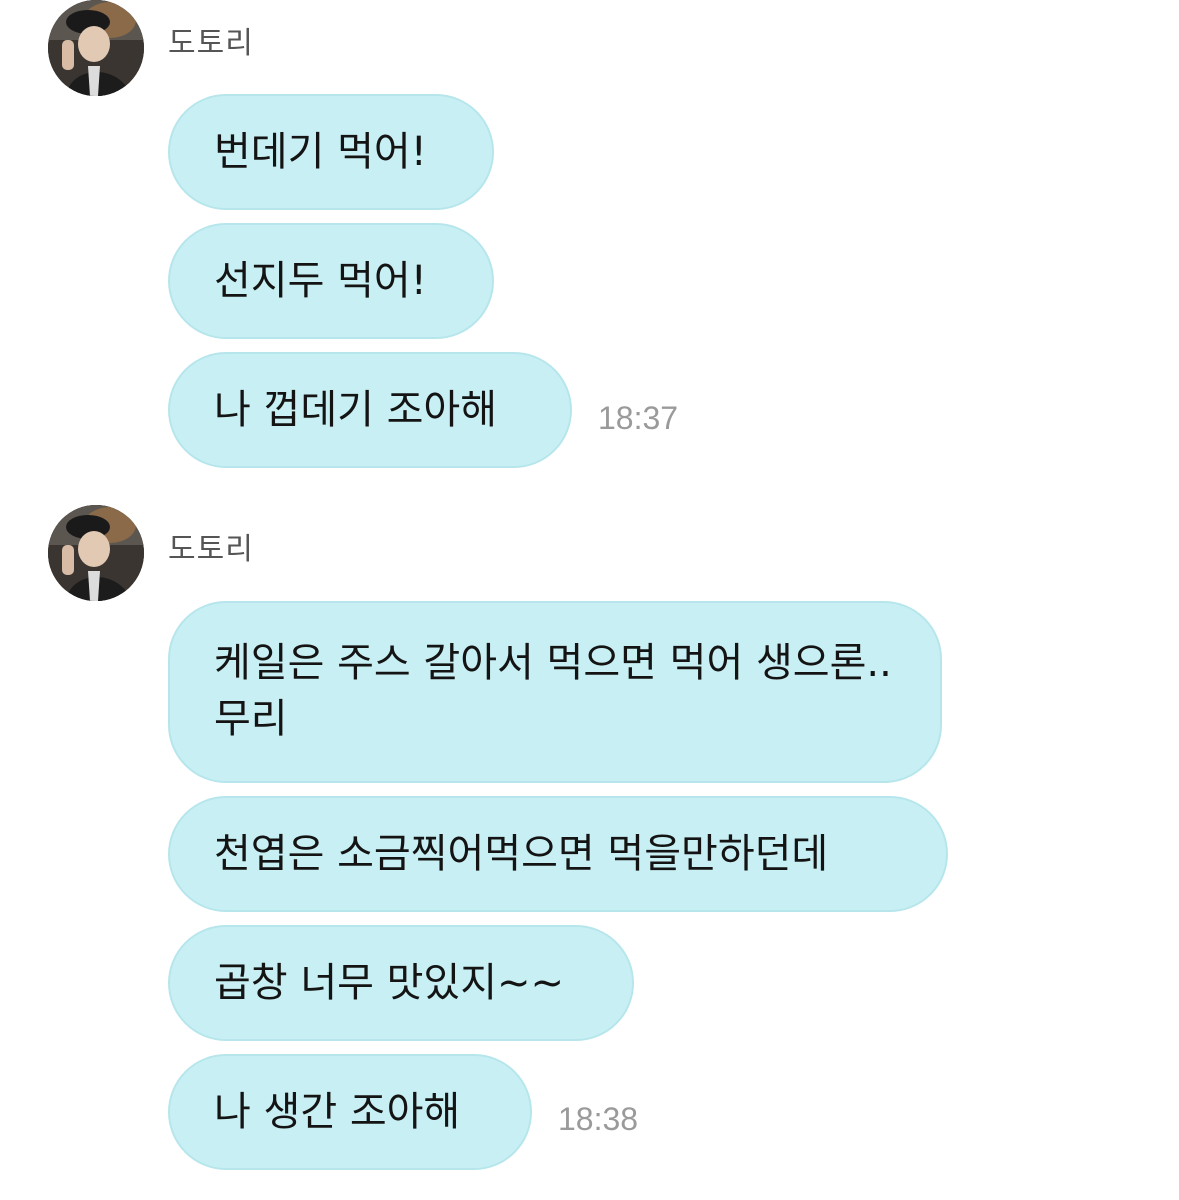  What do you see at coordinates (350, 1112) in the screenshot?
I see `message-bubble: 나 생간 조아해` at bounding box center [350, 1112].